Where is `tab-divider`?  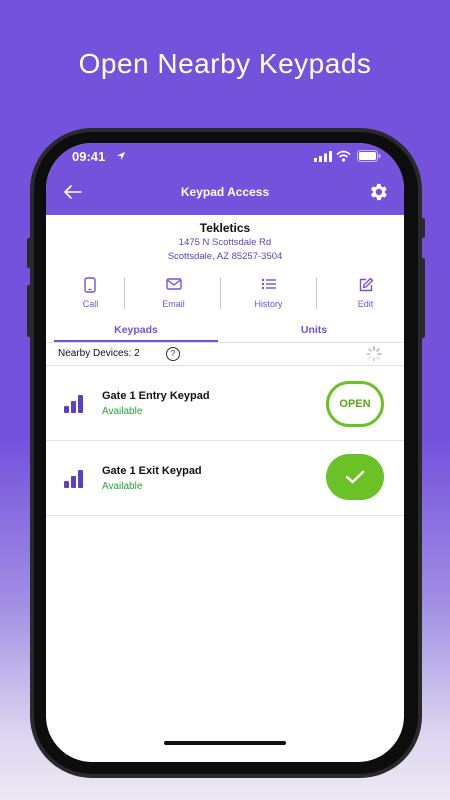 tab-divider is located at coordinates (225, 342).